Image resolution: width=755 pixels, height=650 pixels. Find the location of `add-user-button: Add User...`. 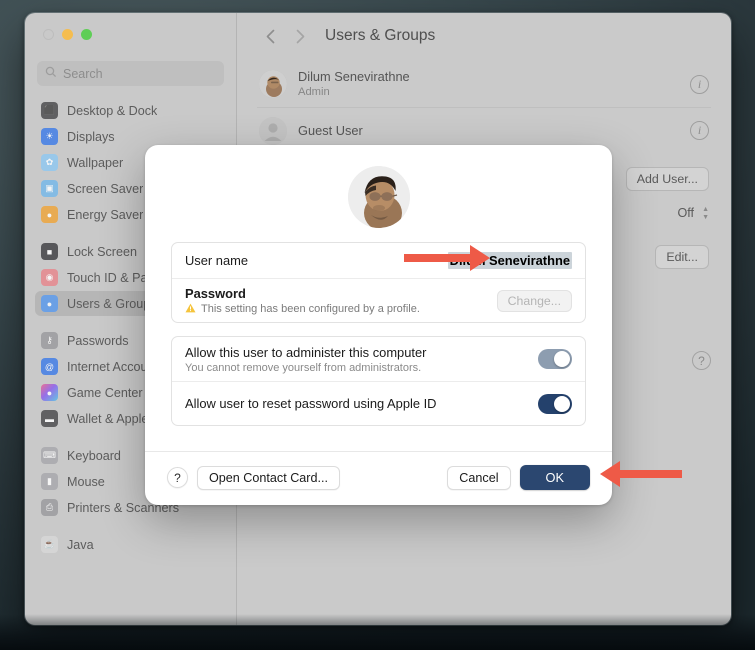

add-user-button: Add User... is located at coordinates (667, 179).